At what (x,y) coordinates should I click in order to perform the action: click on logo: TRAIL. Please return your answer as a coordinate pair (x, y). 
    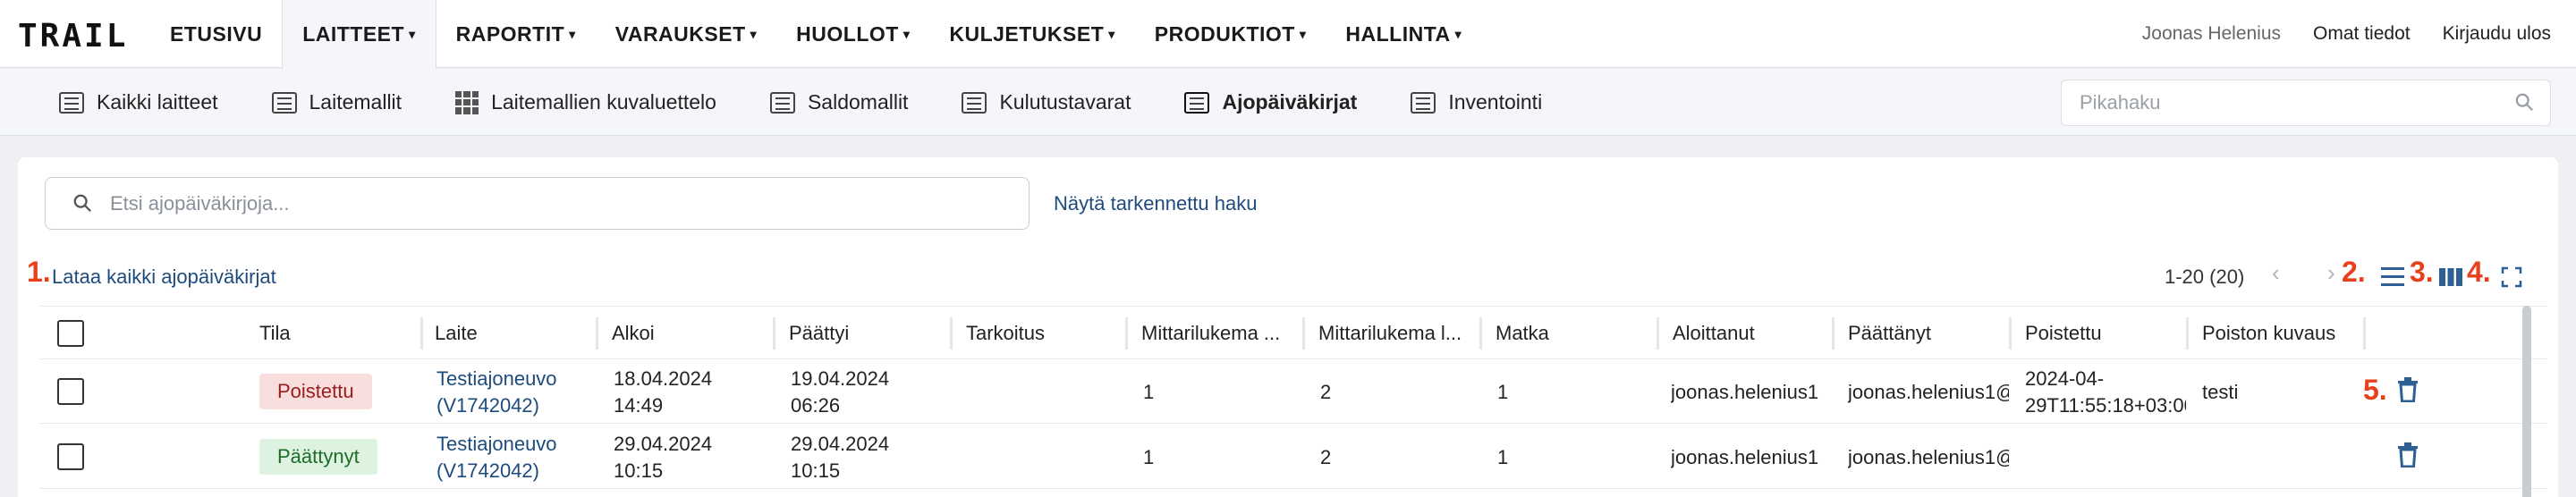
    Looking at the image, I should click on (73, 36).